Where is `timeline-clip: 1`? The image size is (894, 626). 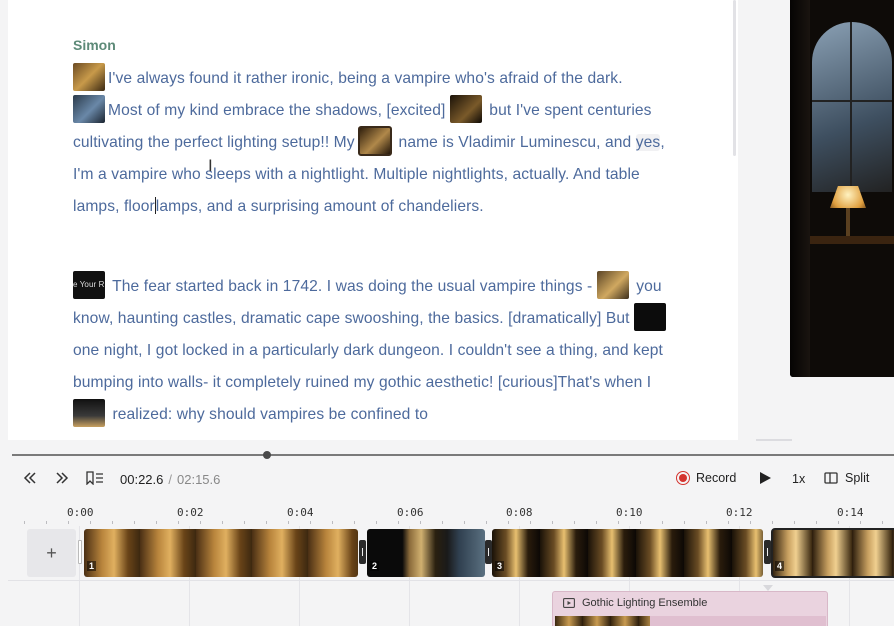 timeline-clip: 1 is located at coordinates (221, 553).